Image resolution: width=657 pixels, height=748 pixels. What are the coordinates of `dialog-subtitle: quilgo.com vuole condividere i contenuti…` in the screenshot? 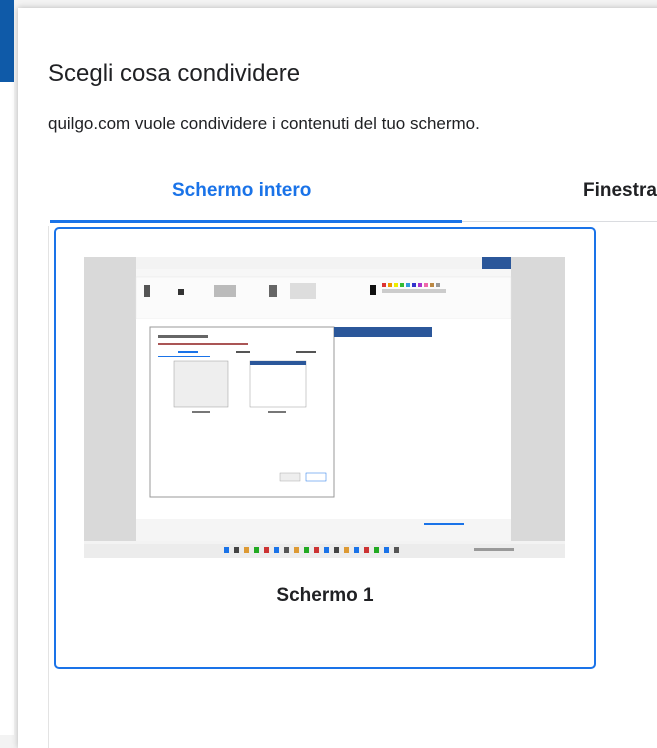 It's located at (264, 123).